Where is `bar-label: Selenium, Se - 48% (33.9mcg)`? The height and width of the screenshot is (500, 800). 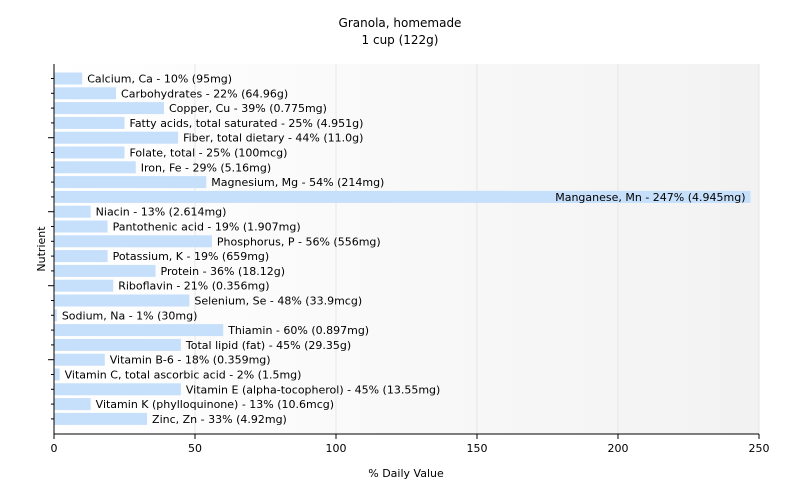 bar-label: Selenium, Se - 48% (33.9mcg) is located at coordinates (278, 301).